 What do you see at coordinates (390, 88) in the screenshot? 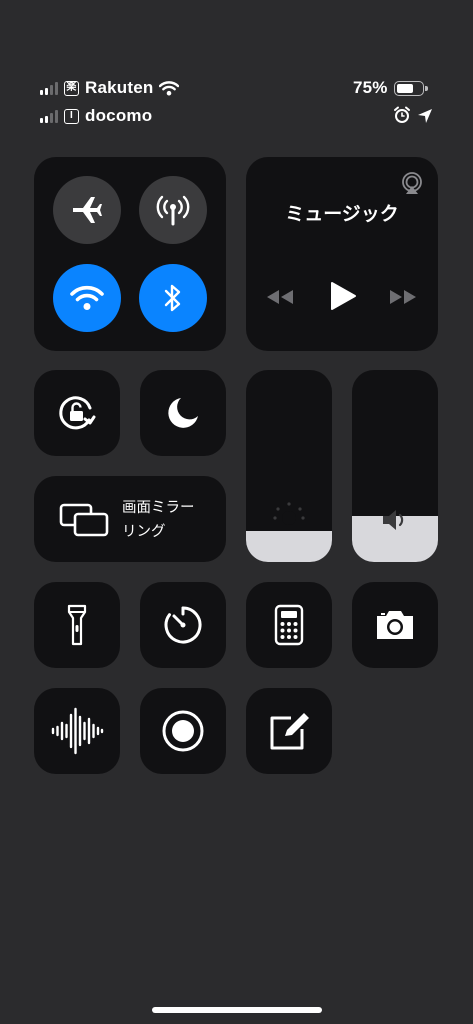
I see `battery-status: 75%` at bounding box center [390, 88].